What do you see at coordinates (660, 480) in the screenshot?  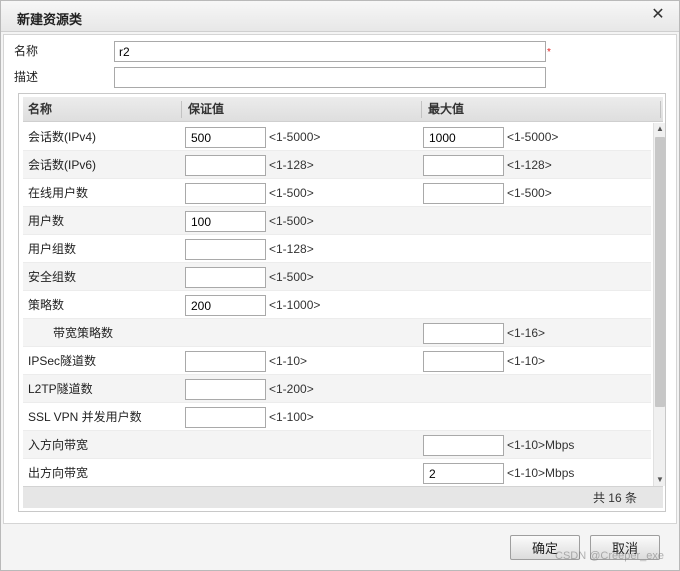 I see `scroll-down-icon: ▼` at bounding box center [660, 480].